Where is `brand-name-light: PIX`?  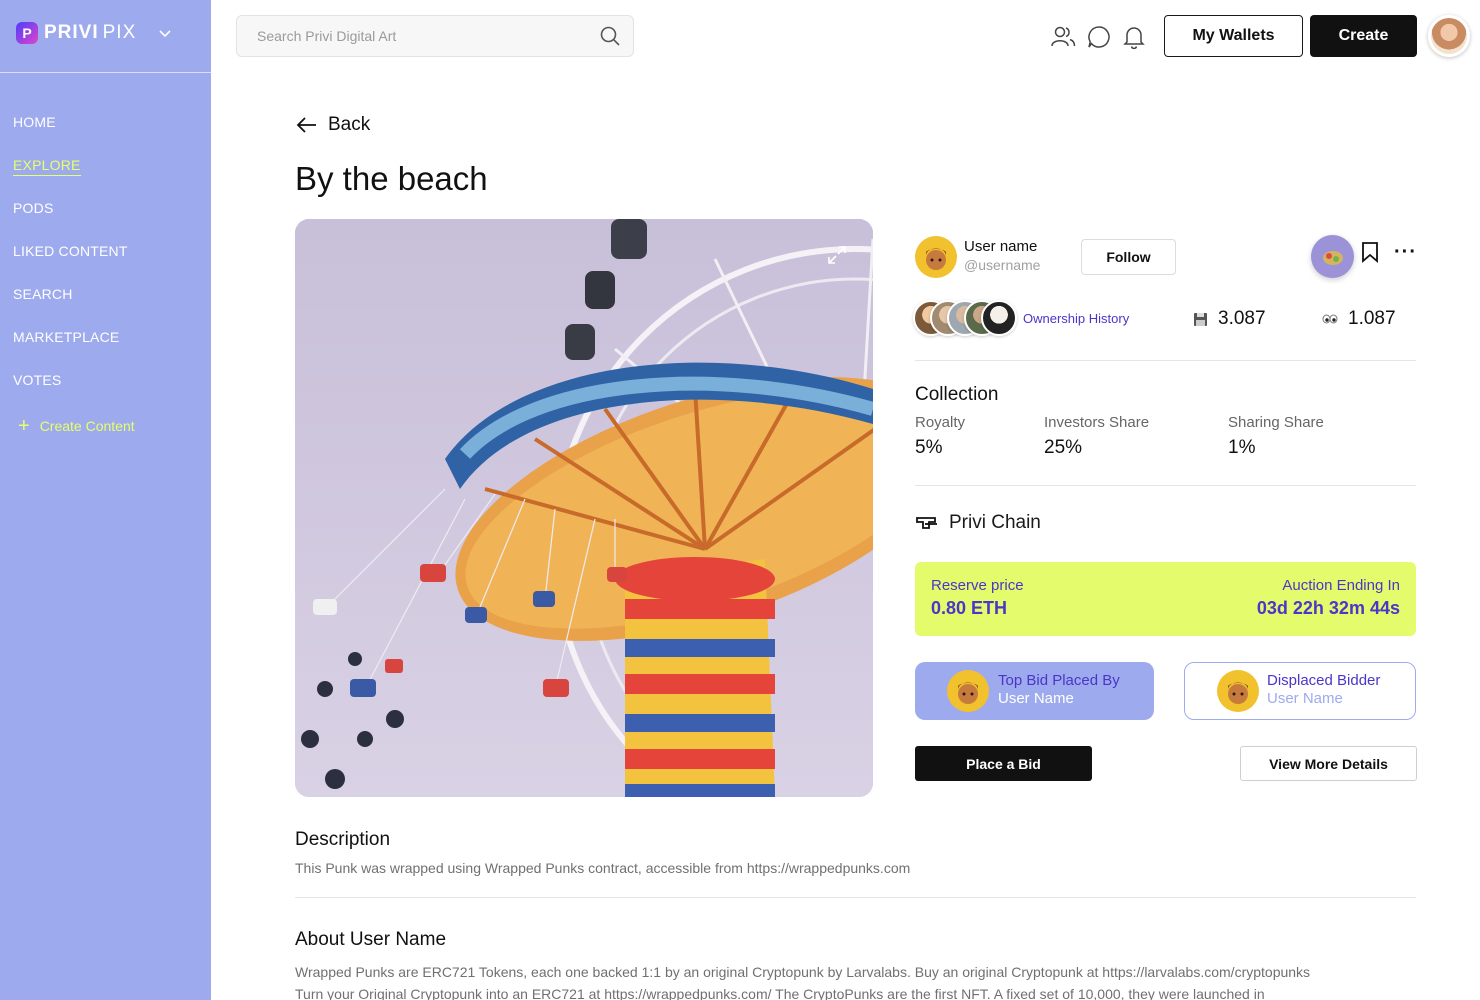
brand-name-light: PIX is located at coordinates (119, 32).